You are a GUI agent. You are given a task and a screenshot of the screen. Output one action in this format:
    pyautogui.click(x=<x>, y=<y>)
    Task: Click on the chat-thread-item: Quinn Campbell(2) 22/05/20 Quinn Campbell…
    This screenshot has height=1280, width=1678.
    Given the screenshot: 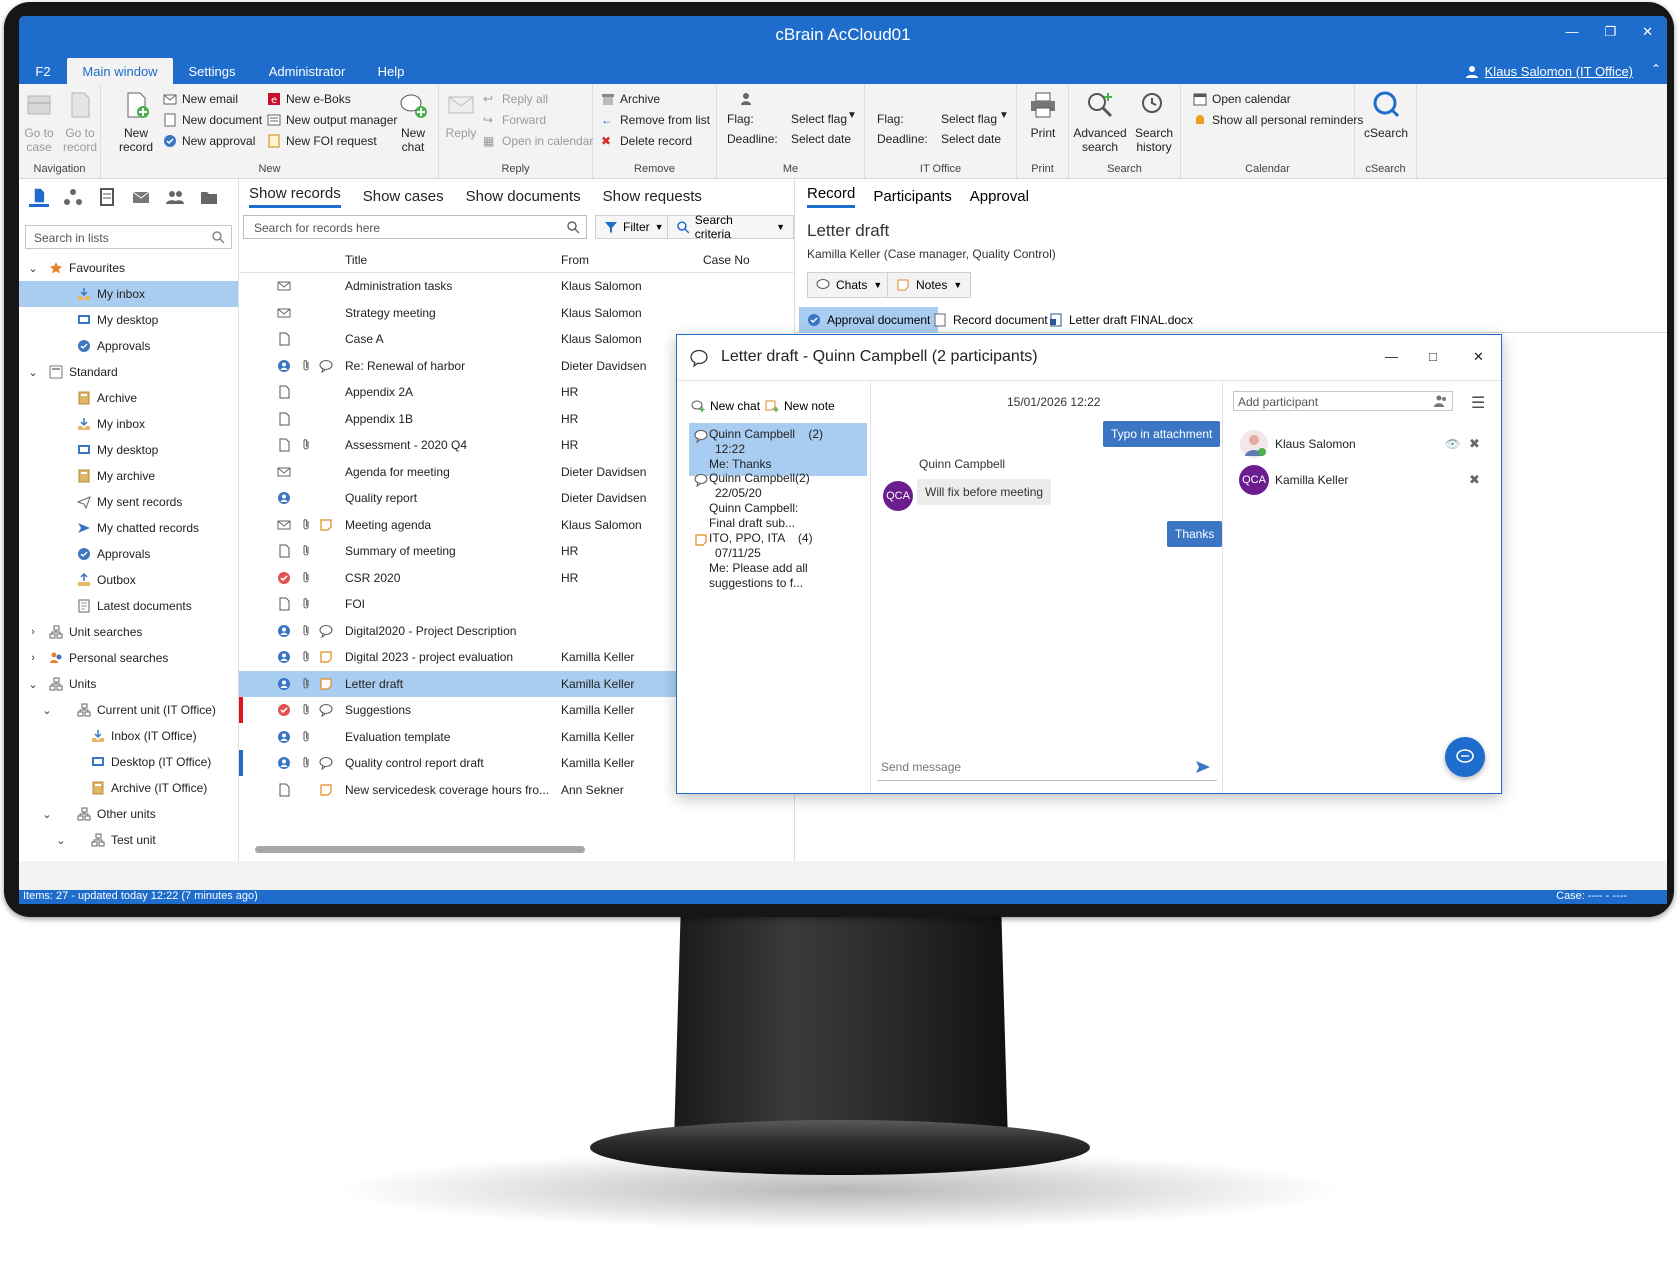 What is the action you would take?
    pyautogui.click(x=778, y=501)
    